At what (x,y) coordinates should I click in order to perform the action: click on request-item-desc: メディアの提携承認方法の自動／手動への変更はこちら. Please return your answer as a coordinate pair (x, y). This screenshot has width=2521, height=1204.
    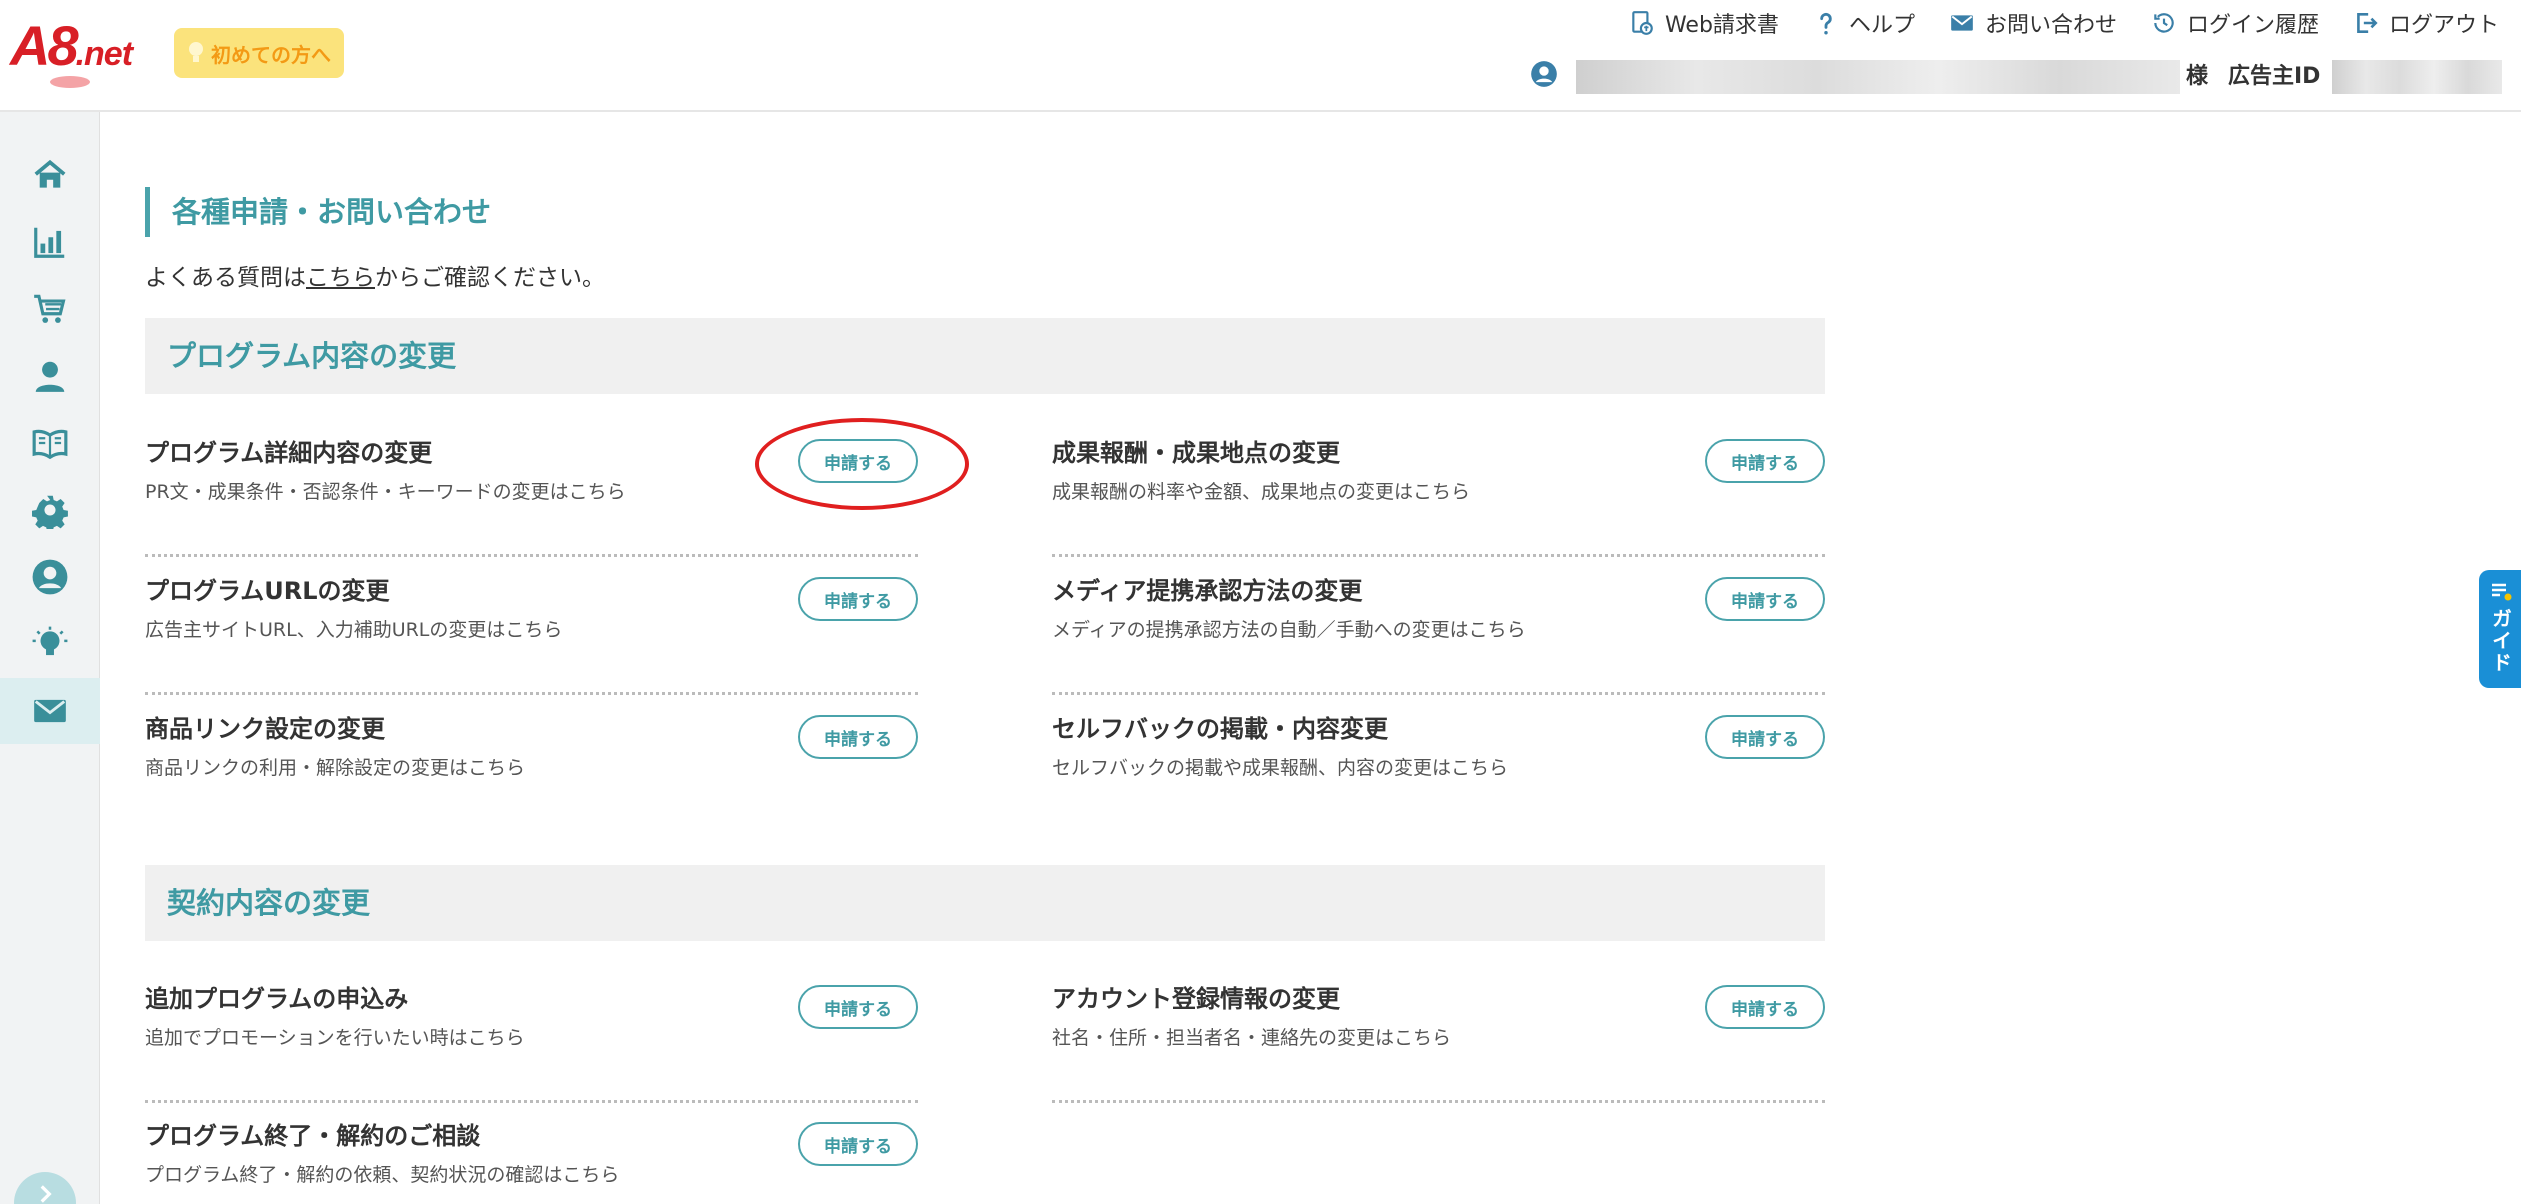
    Looking at the image, I should click on (1289, 630).